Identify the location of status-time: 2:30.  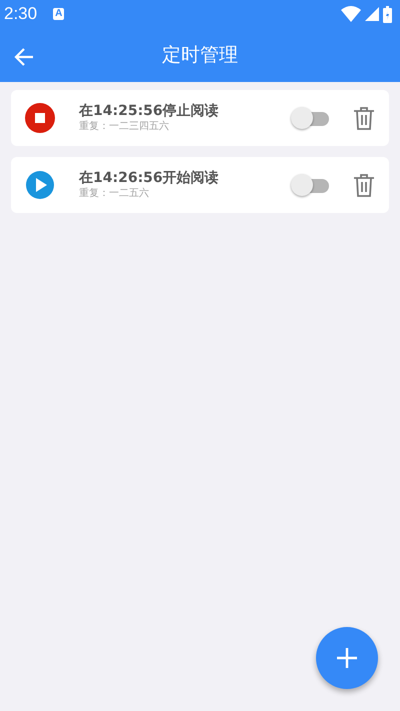
(21, 14).